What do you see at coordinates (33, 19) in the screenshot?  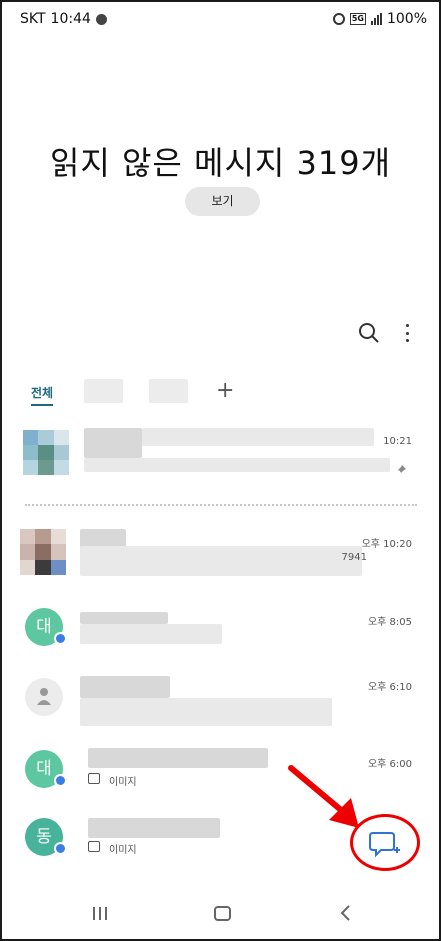 I see `carrier-label: SKT` at bounding box center [33, 19].